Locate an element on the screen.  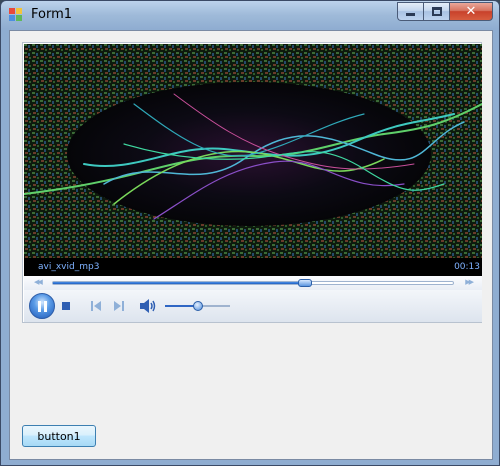
seek-progress-fill is located at coordinates (179, 283).